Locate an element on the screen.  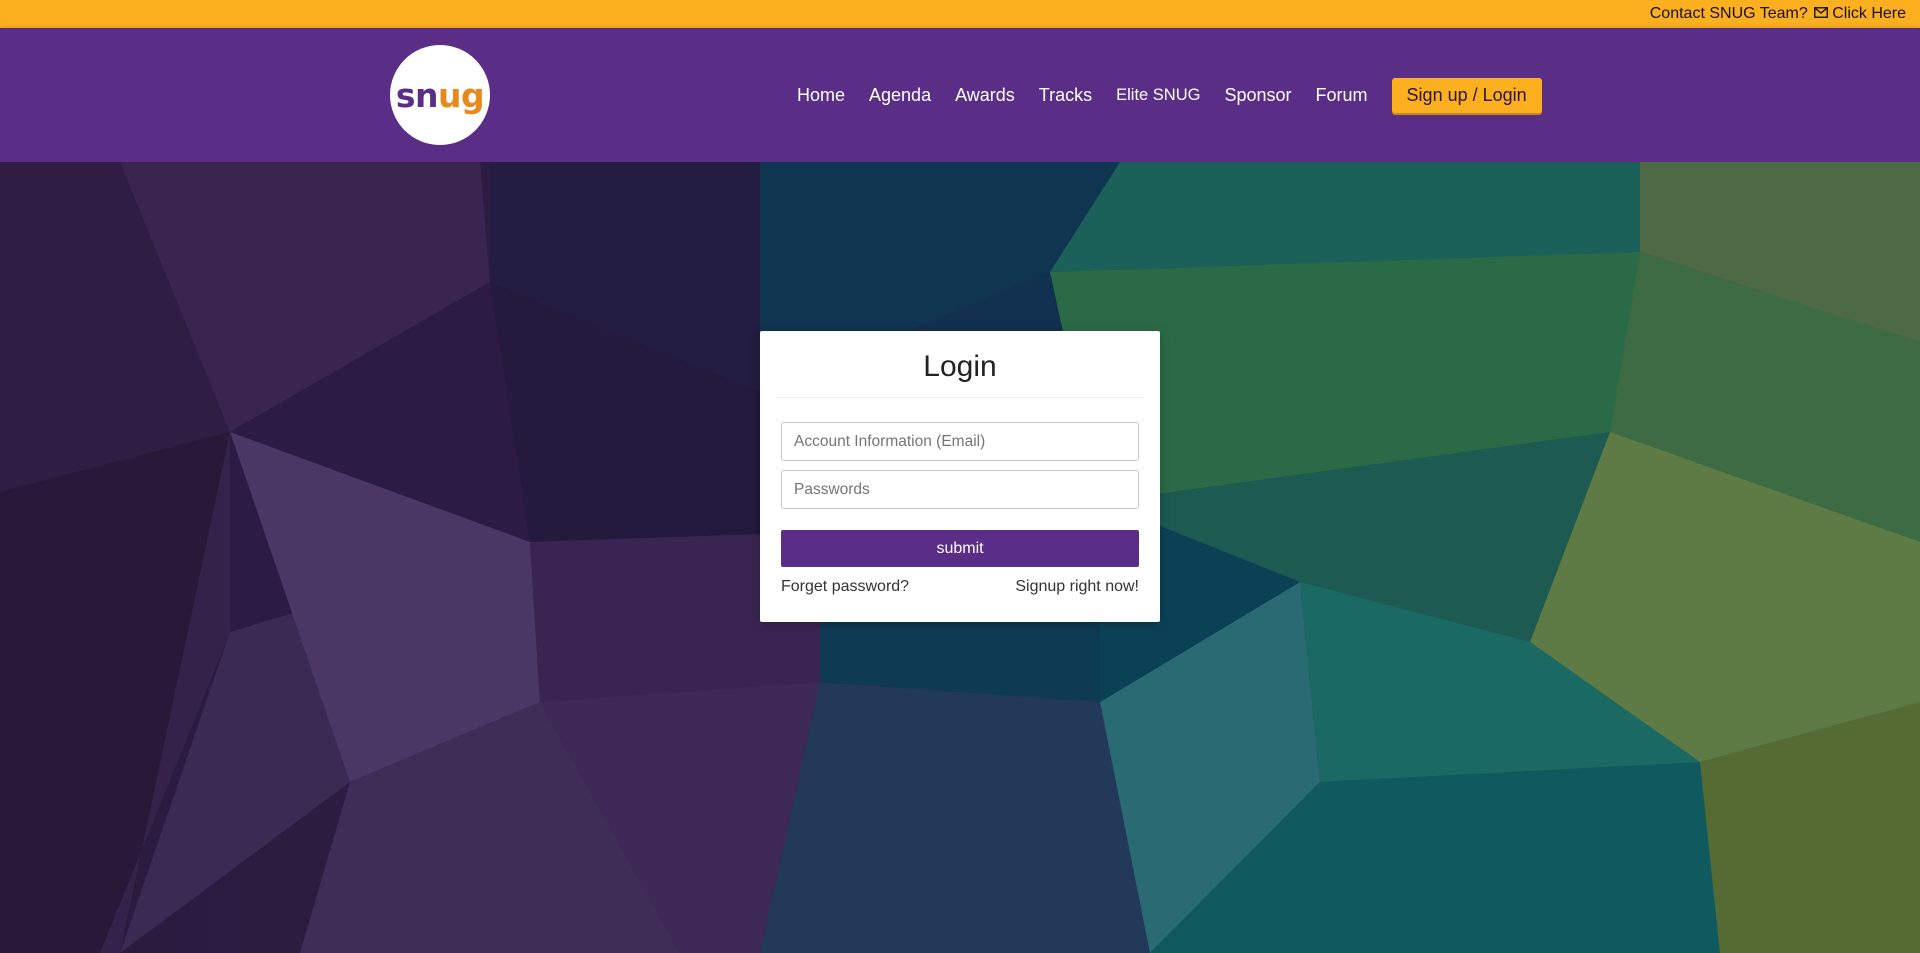
logo-text-part2: ug is located at coordinates (461, 95).